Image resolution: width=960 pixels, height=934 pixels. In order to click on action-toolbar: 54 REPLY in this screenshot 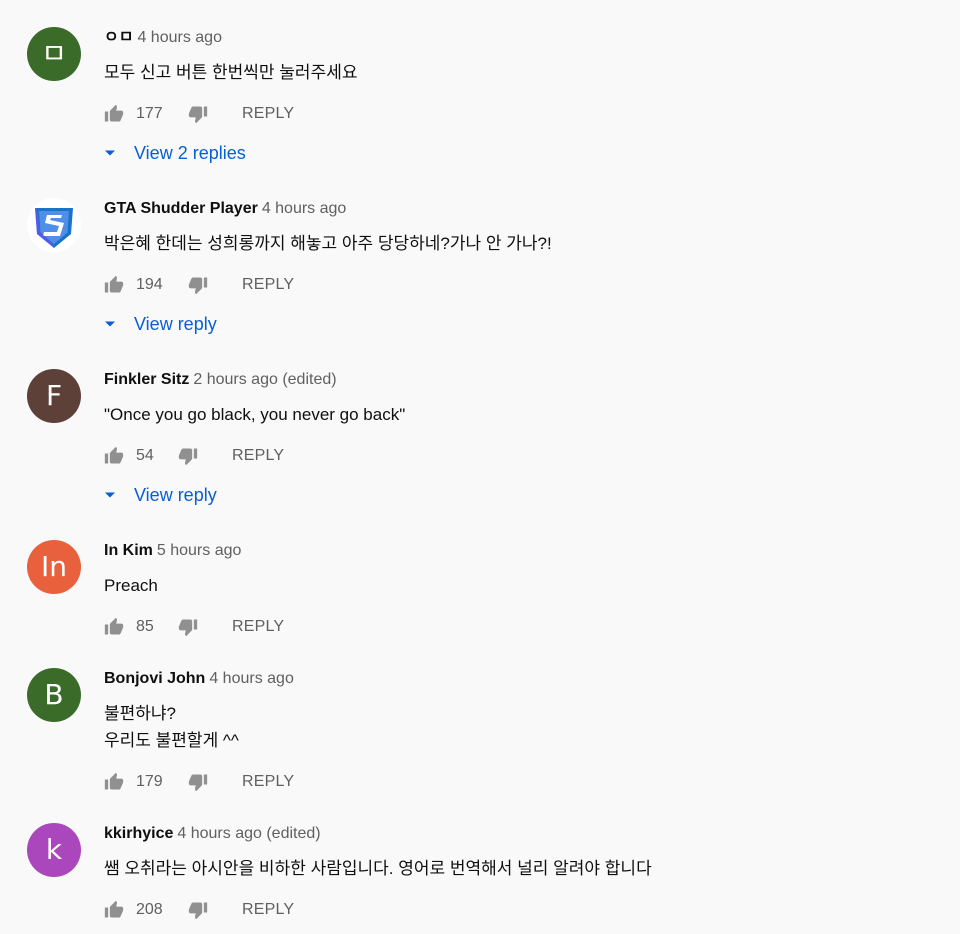, I will do `click(522, 456)`.